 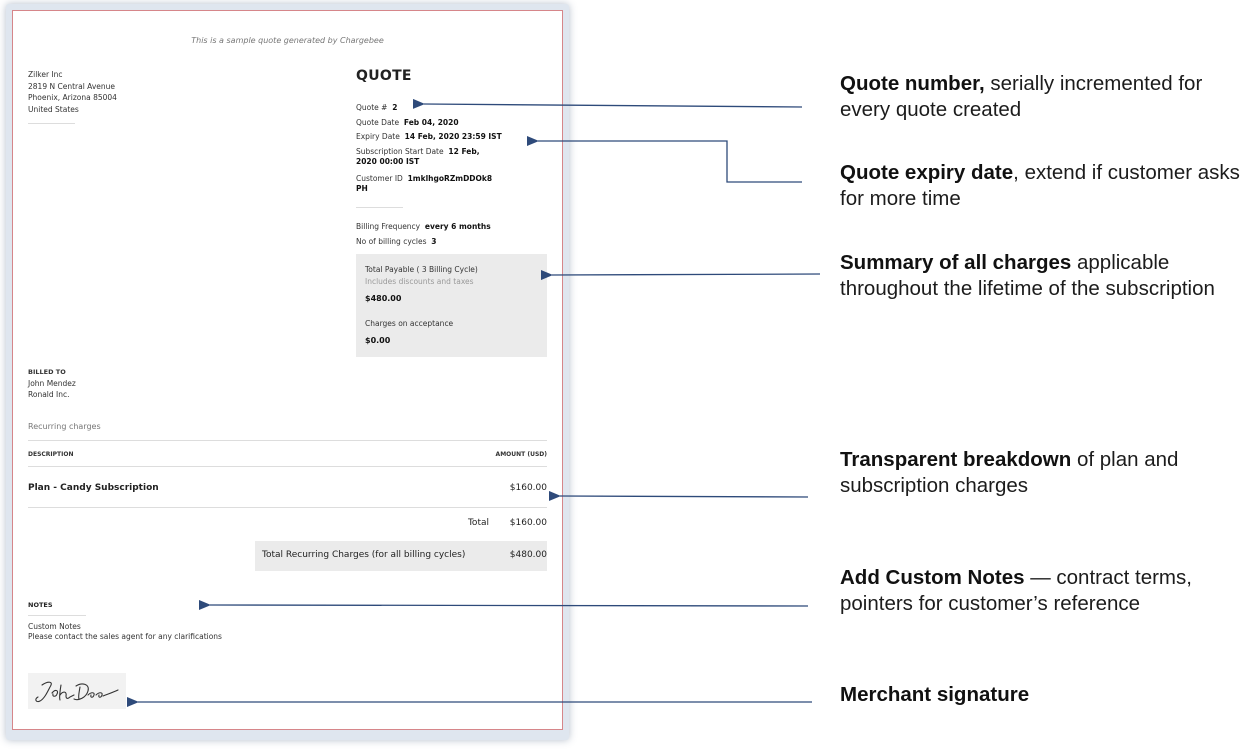 What do you see at coordinates (678, 495) in the screenshot?
I see `breakdown-arrow` at bounding box center [678, 495].